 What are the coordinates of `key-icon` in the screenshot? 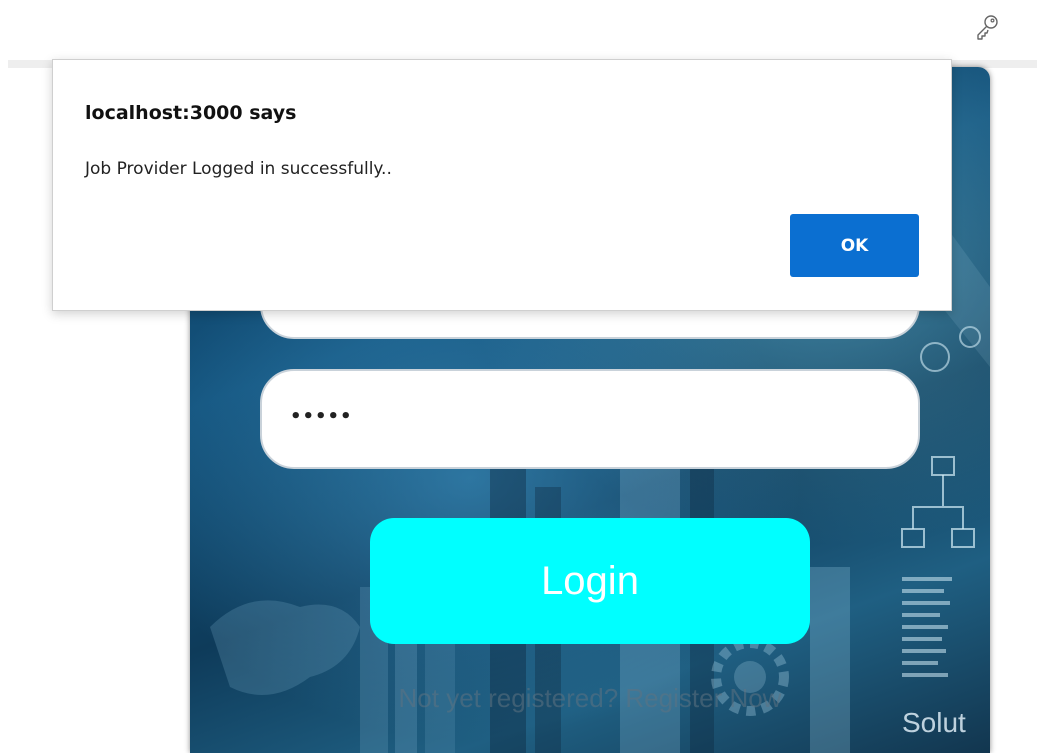 It's located at (987, 27).